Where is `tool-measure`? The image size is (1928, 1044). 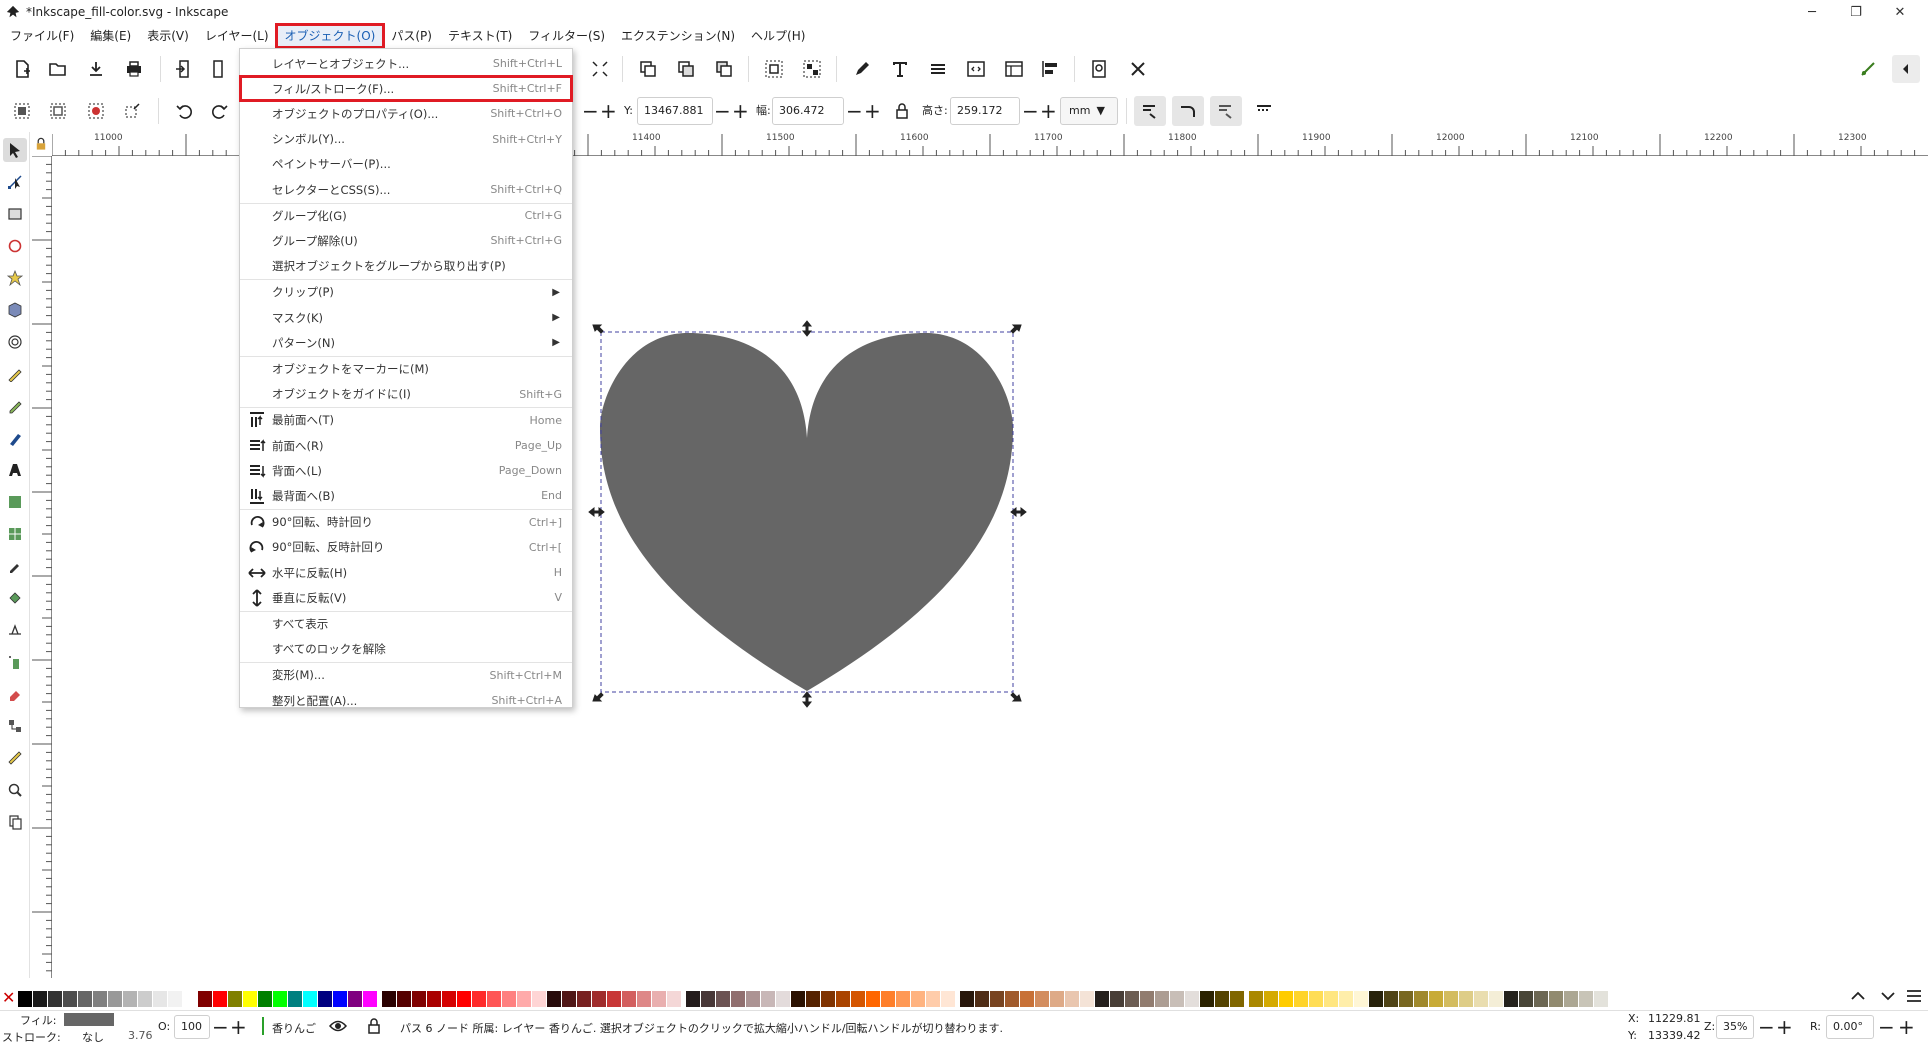
tool-measure is located at coordinates (15, 758).